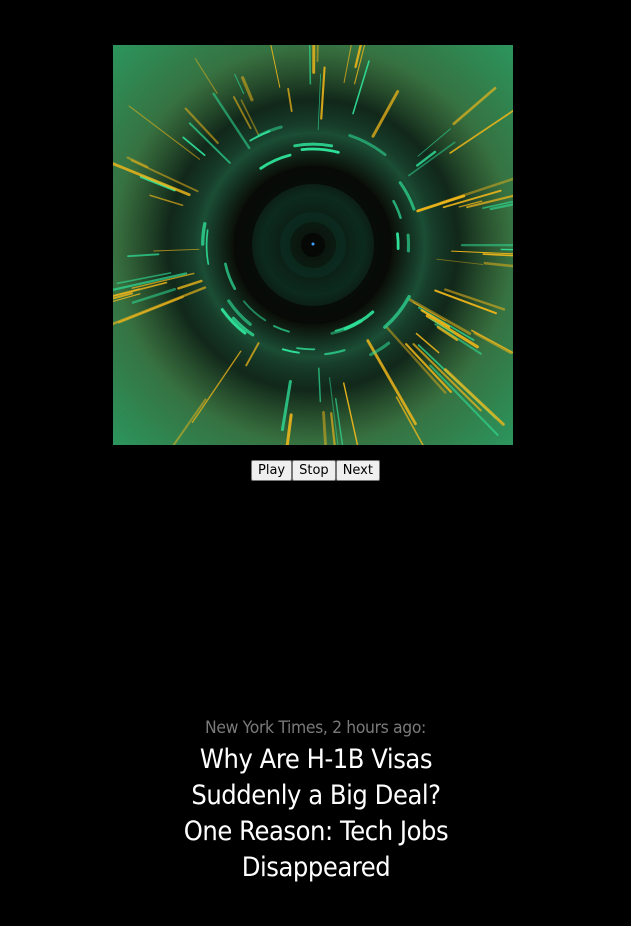  Describe the element at coordinates (357, 470) in the screenshot. I see `next-button: Next` at that location.